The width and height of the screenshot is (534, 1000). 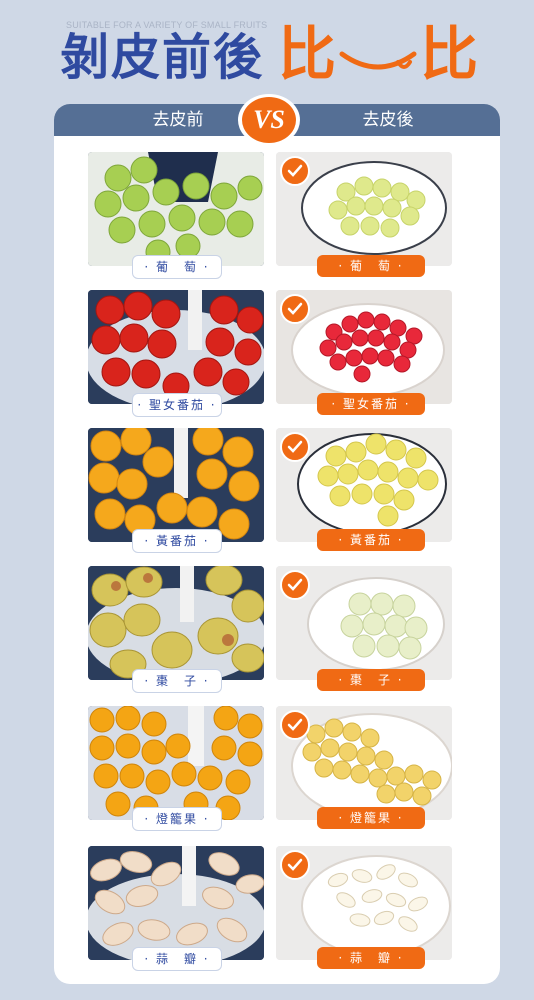 I want to click on after-label-cherry-tomato: · 聖女番茄 ·, so click(x=371, y=404).